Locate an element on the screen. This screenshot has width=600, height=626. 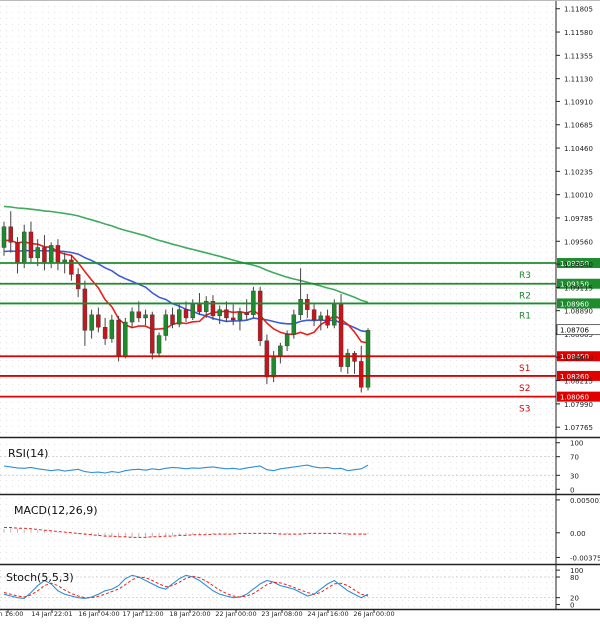
level-label: S2 is located at coordinates (524, 389).